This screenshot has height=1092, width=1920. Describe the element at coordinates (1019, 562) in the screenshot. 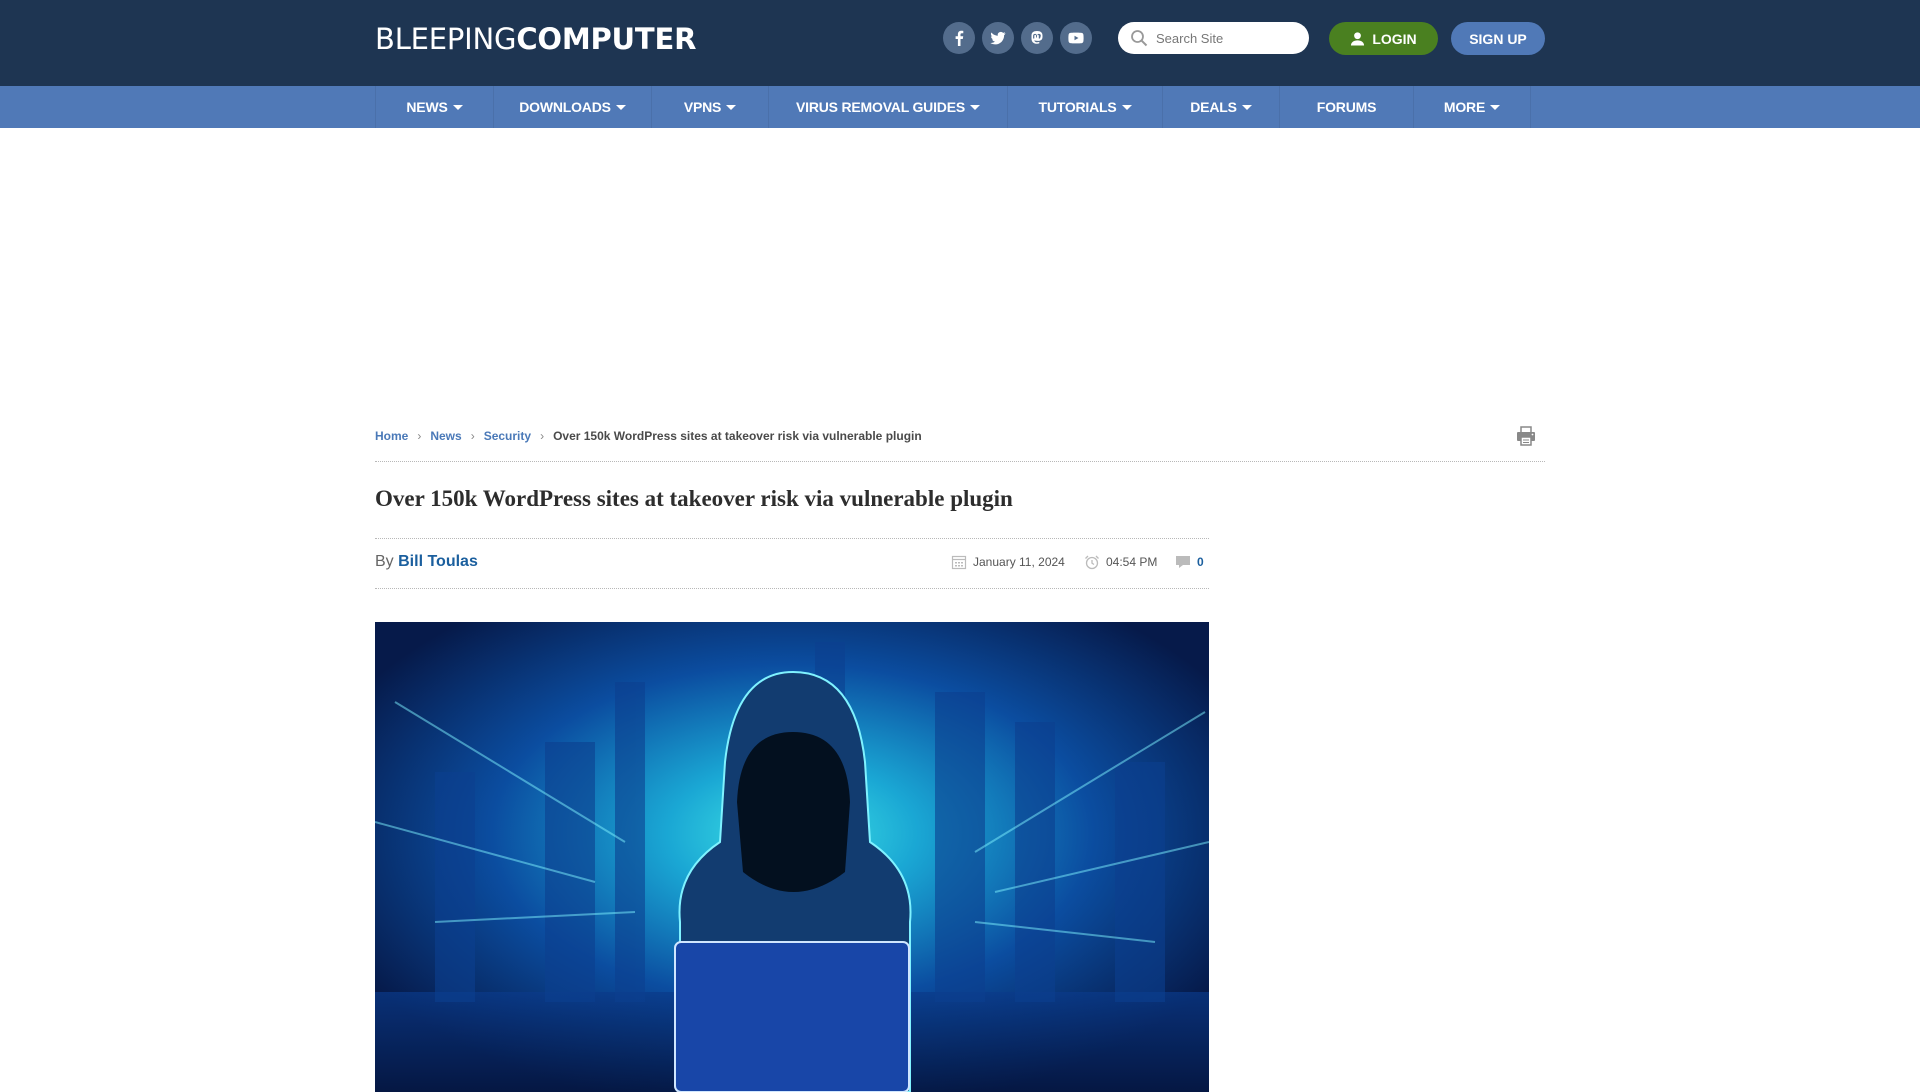

I see `date-text: January 11, 2024` at that location.